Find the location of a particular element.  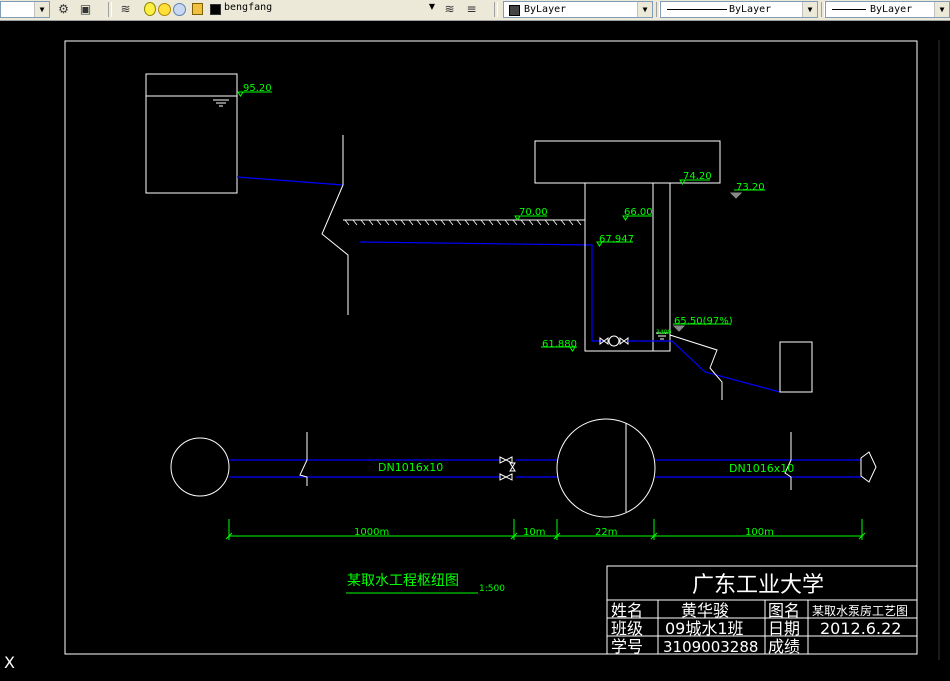

lineweight-swatch is located at coordinates (849, 9).